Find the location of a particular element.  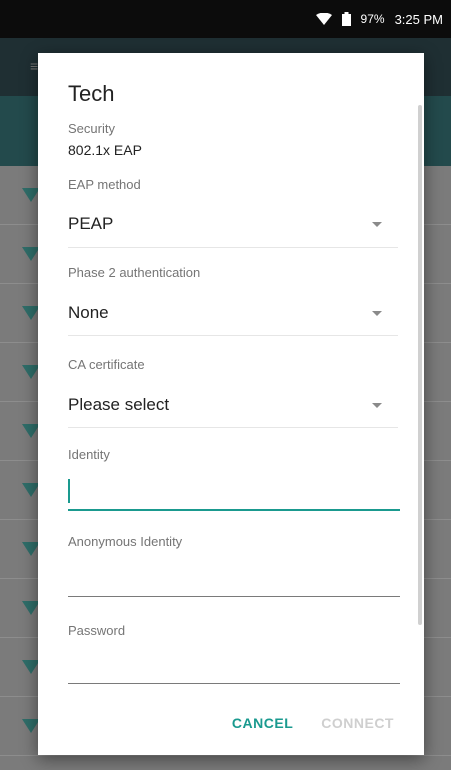

dialog-title: Tech is located at coordinates (91, 93).